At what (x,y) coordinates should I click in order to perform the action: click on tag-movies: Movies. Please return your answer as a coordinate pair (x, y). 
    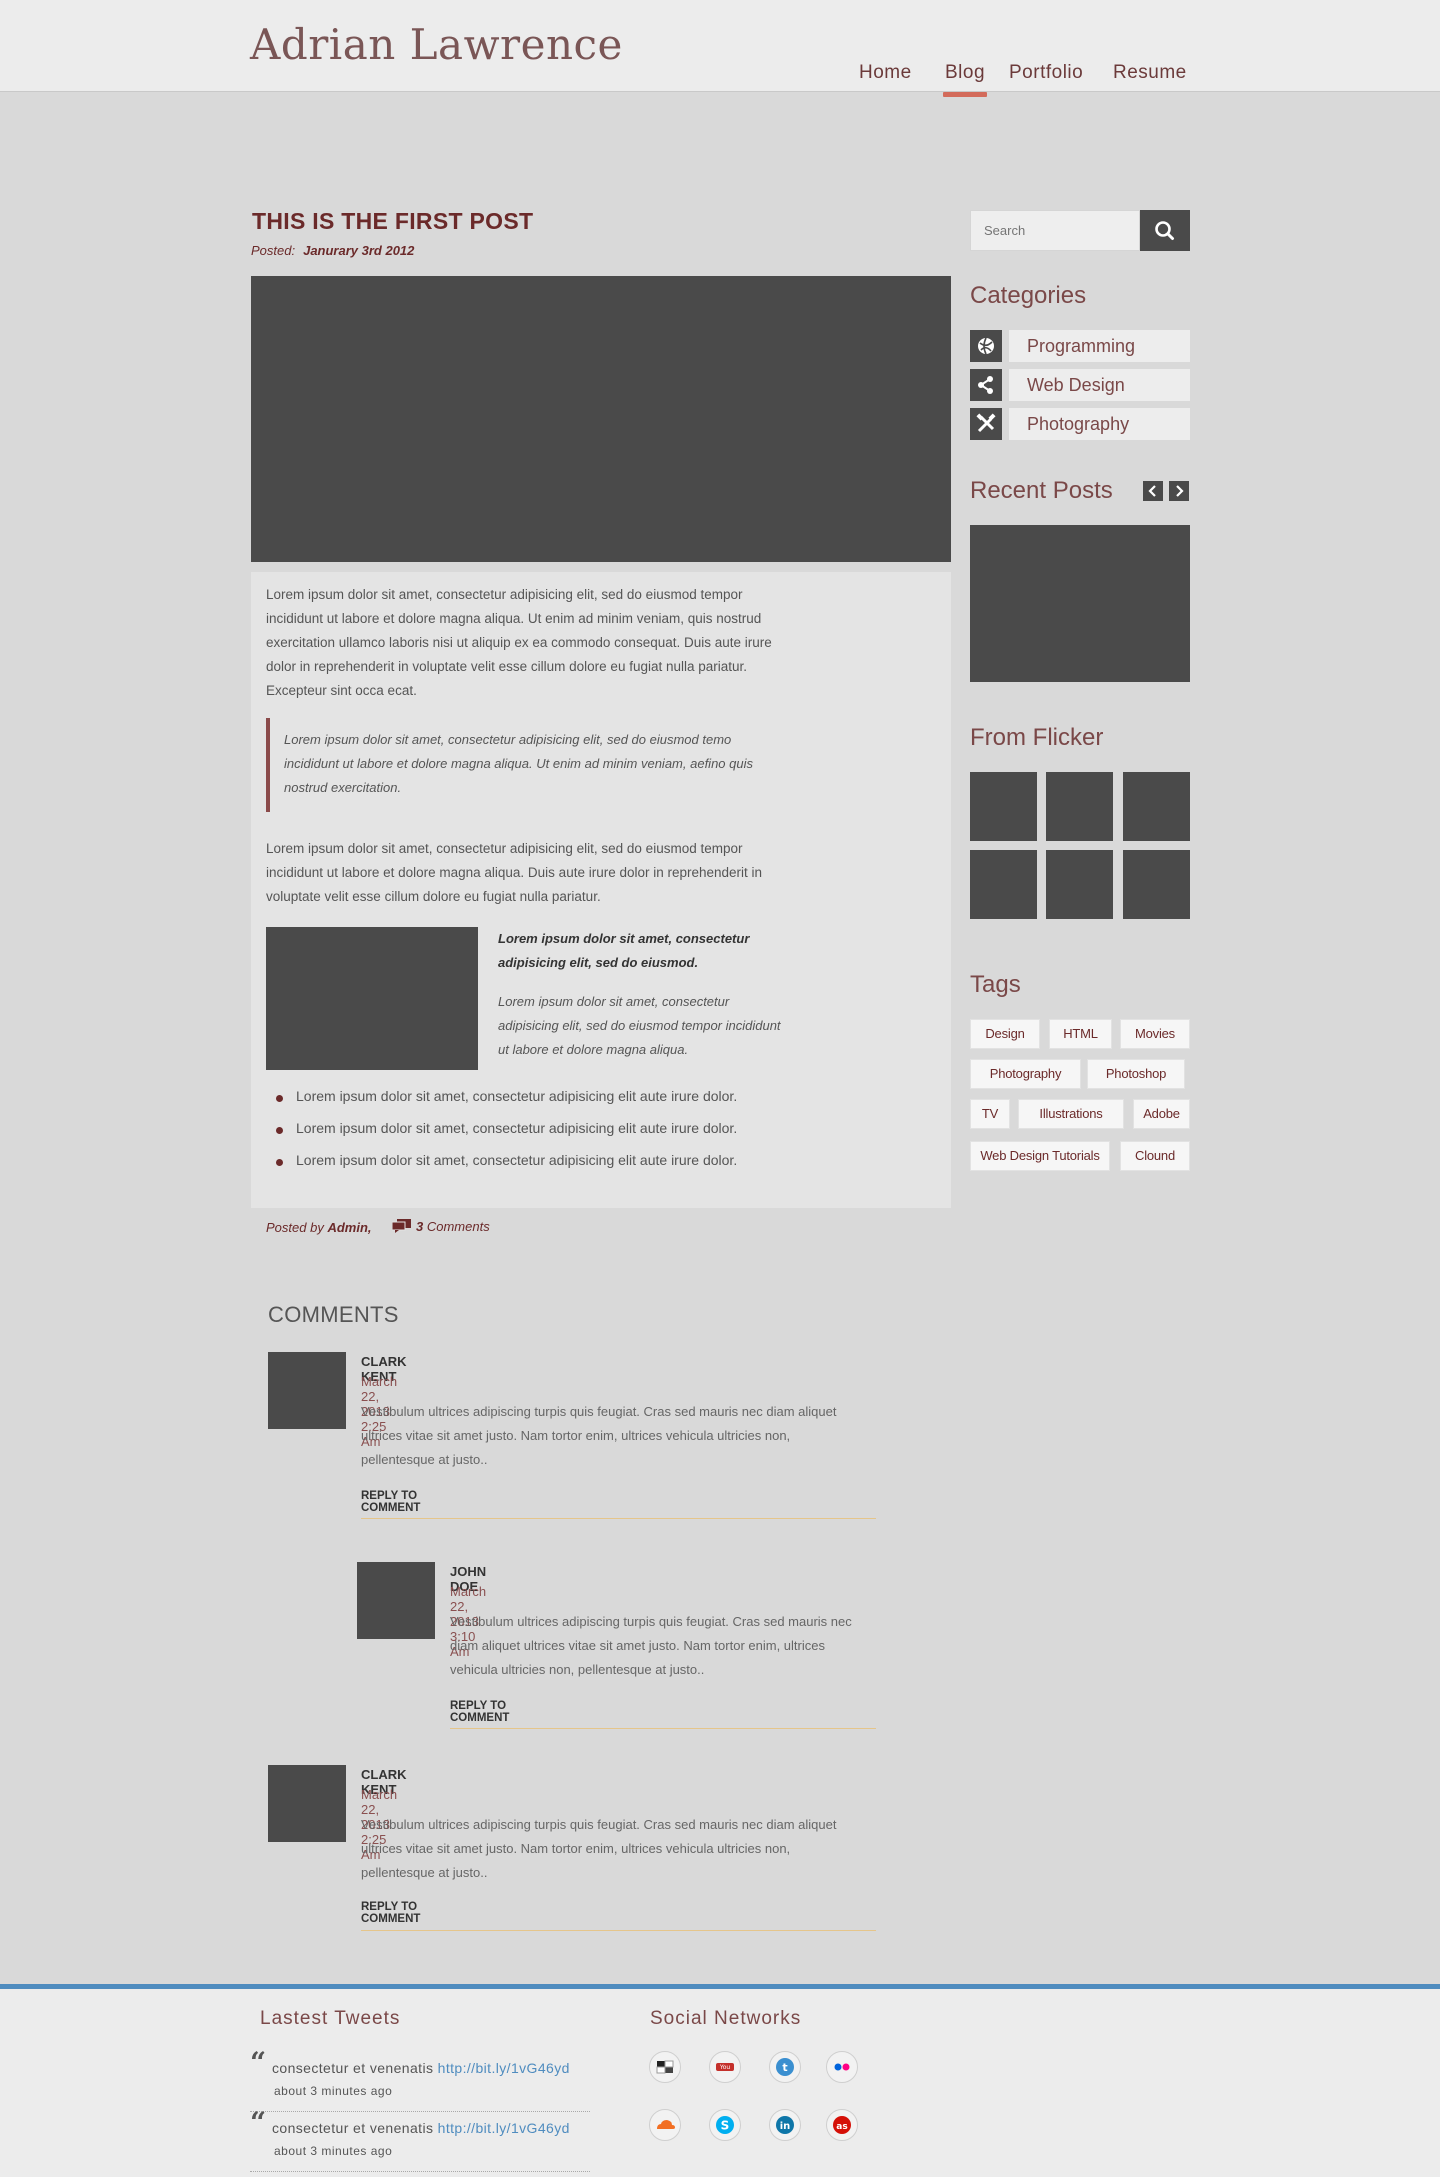
    Looking at the image, I should click on (1155, 1034).